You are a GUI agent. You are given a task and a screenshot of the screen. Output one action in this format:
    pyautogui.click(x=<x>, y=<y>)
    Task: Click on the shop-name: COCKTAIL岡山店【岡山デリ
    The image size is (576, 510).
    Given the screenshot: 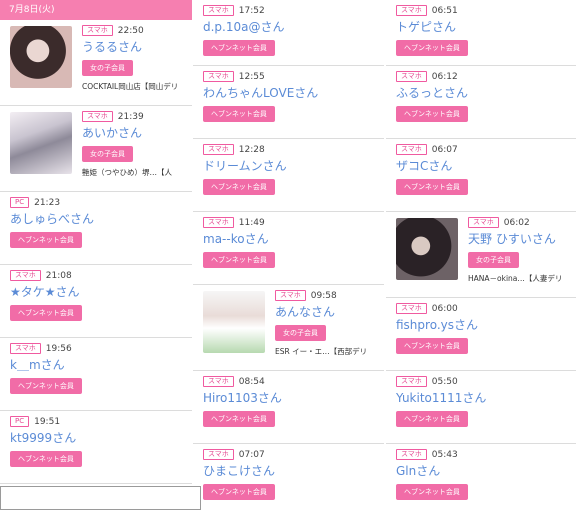 What is the action you would take?
    pyautogui.click(x=137, y=86)
    